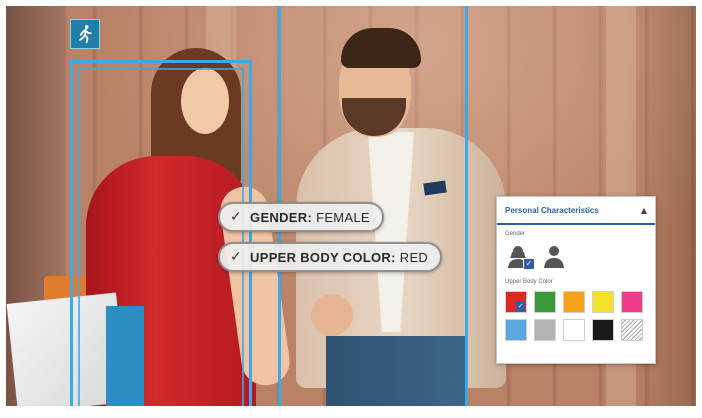  What do you see at coordinates (644, 210) in the screenshot?
I see `chevron-up-icon: ▲` at bounding box center [644, 210].